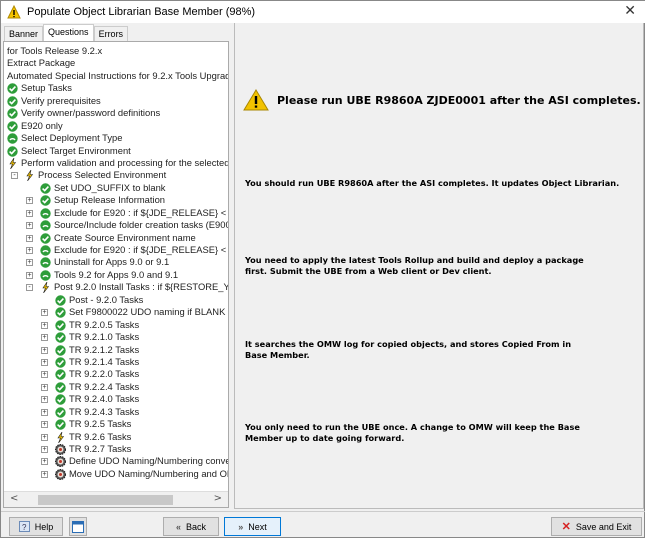 The height and width of the screenshot is (538, 645). I want to click on close-button: ✕, so click(630, 11).